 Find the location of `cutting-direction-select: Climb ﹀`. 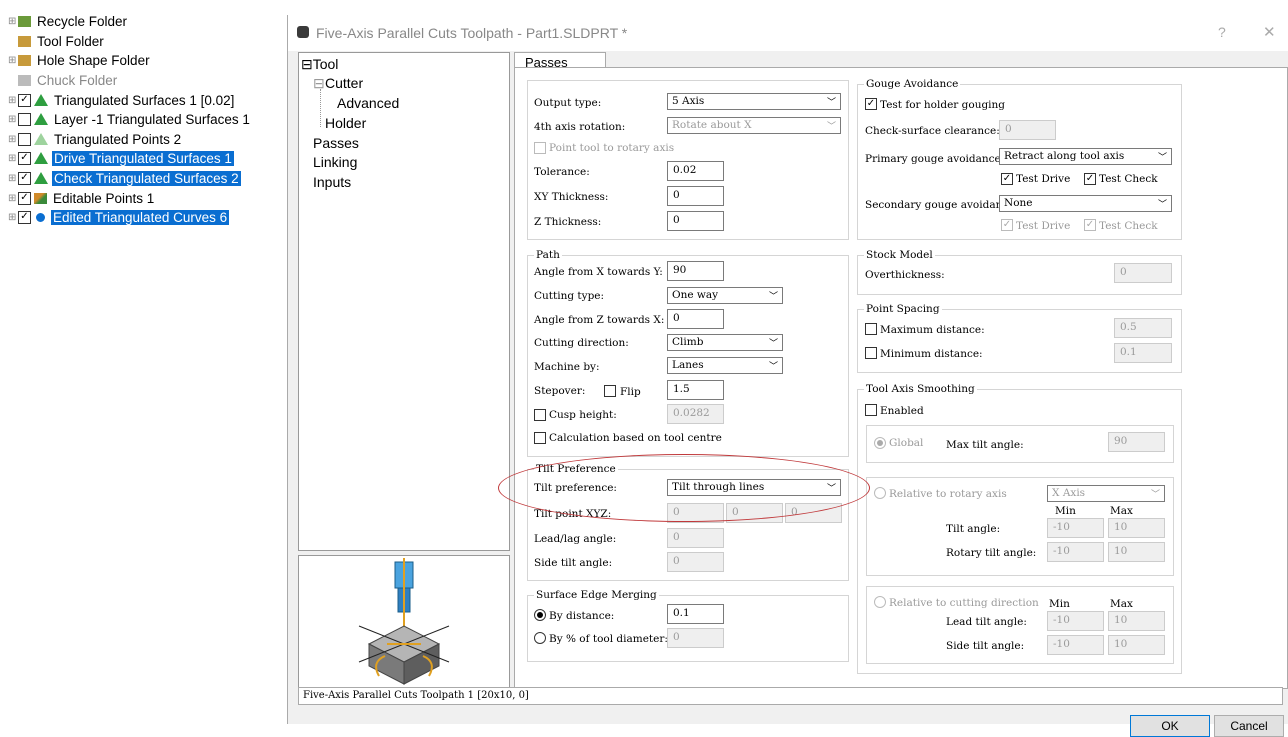

cutting-direction-select: Climb ﹀ is located at coordinates (725, 342).